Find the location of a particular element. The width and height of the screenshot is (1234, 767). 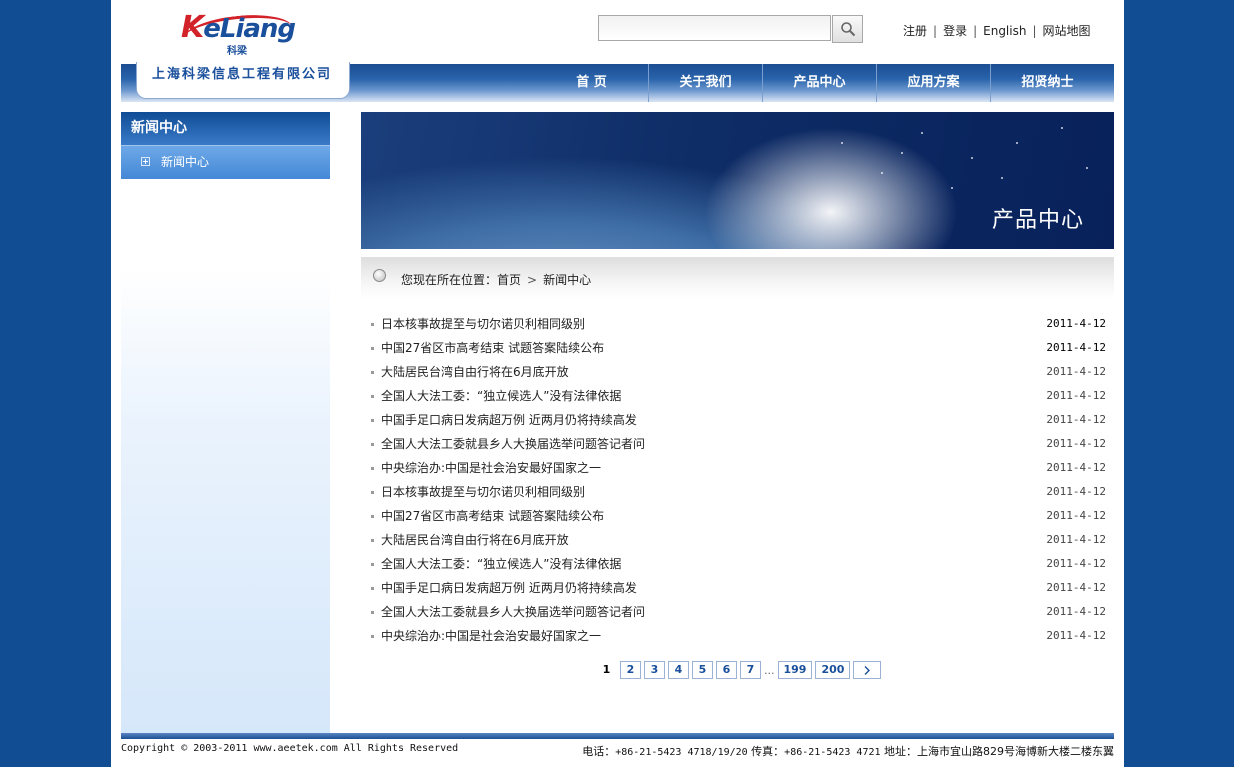

logo-sub: 科梁 is located at coordinates (237, 51).